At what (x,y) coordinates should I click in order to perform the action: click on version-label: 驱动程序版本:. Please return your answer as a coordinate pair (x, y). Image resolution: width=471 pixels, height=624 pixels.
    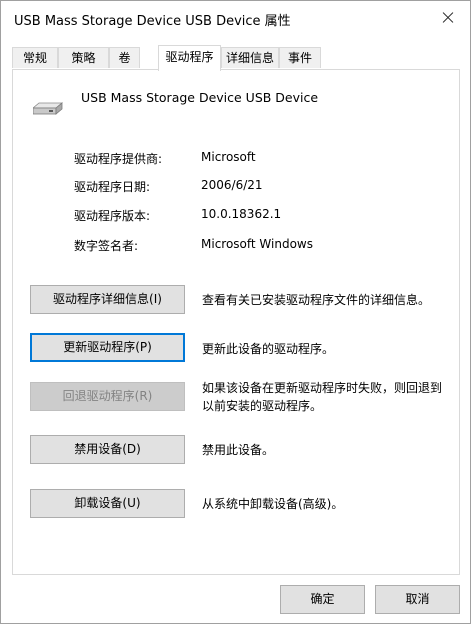
    Looking at the image, I should click on (112, 216).